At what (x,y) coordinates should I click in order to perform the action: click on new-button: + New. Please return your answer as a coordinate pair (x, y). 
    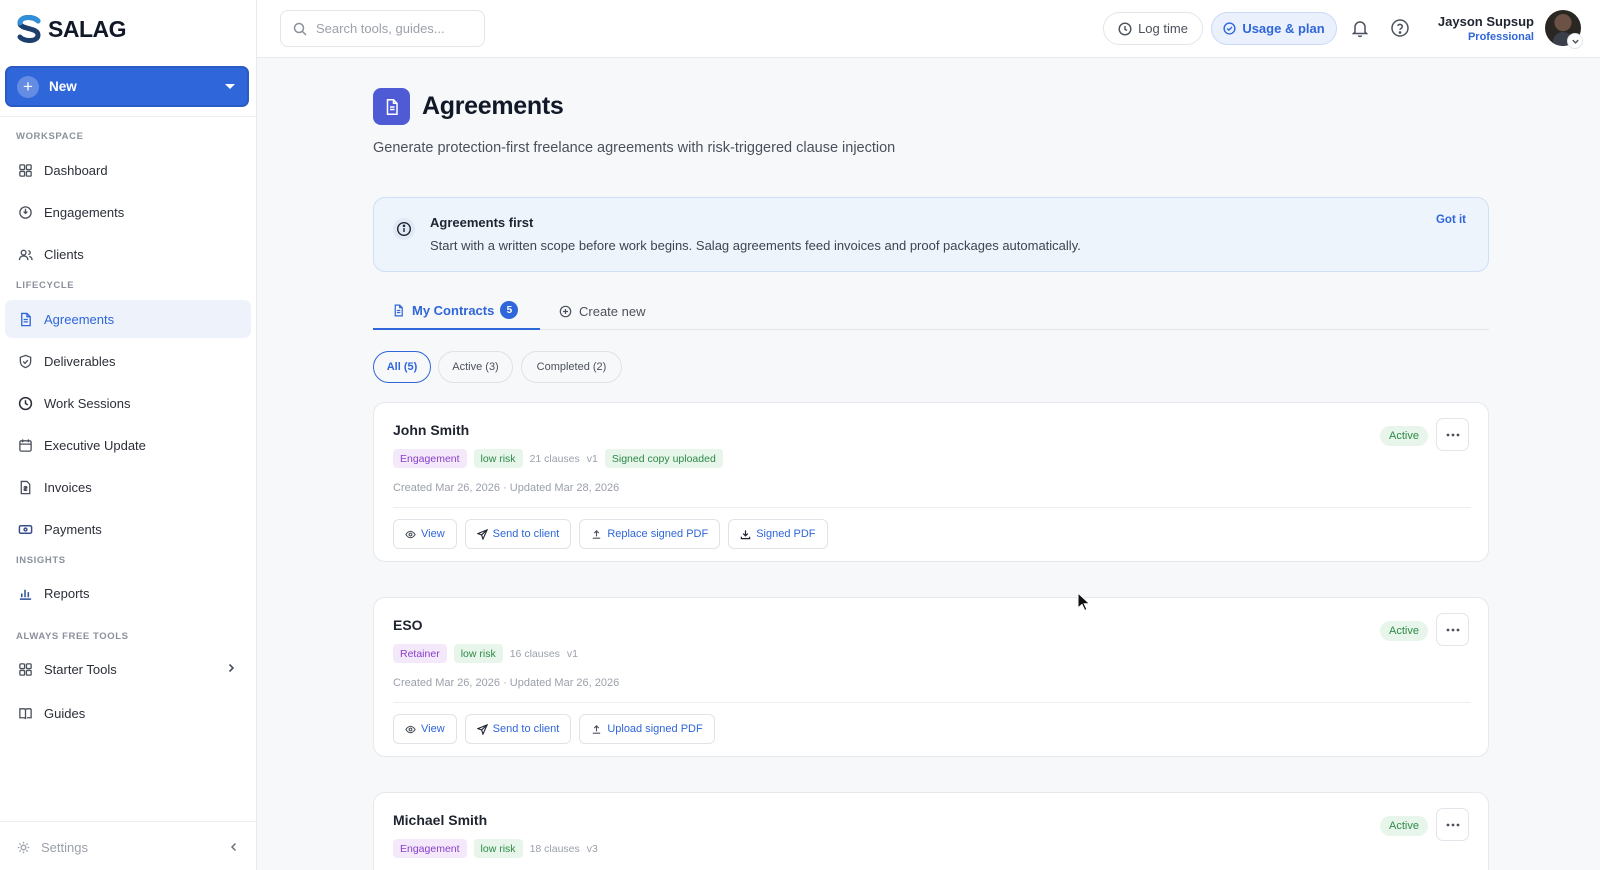
    Looking at the image, I should click on (127, 86).